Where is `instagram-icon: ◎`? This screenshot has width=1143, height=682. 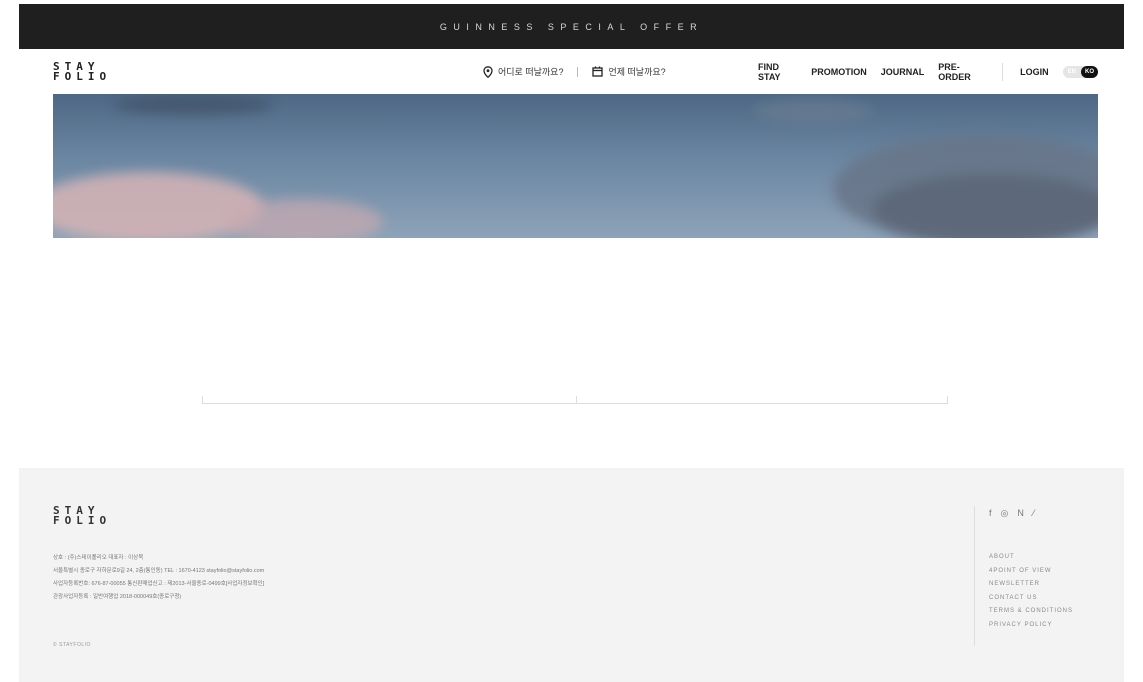
instagram-icon: ◎ is located at coordinates (1005, 513).